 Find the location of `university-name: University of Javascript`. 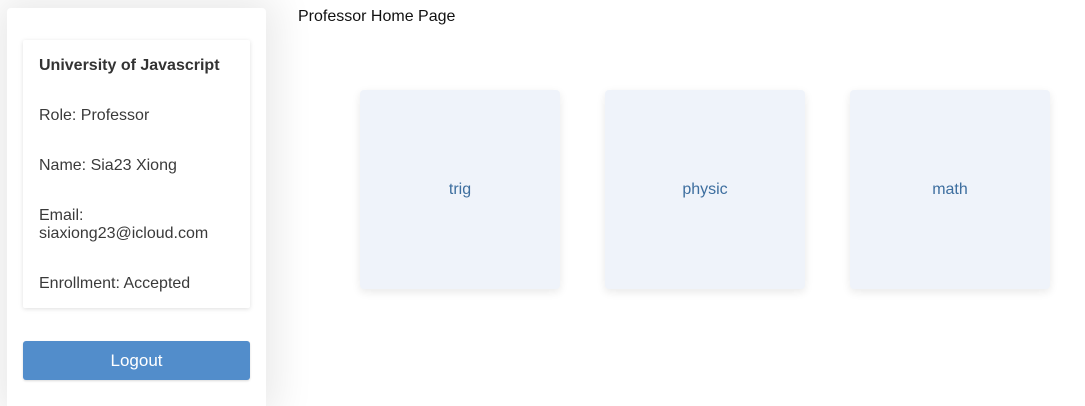

university-name: University of Javascript is located at coordinates (129, 65).